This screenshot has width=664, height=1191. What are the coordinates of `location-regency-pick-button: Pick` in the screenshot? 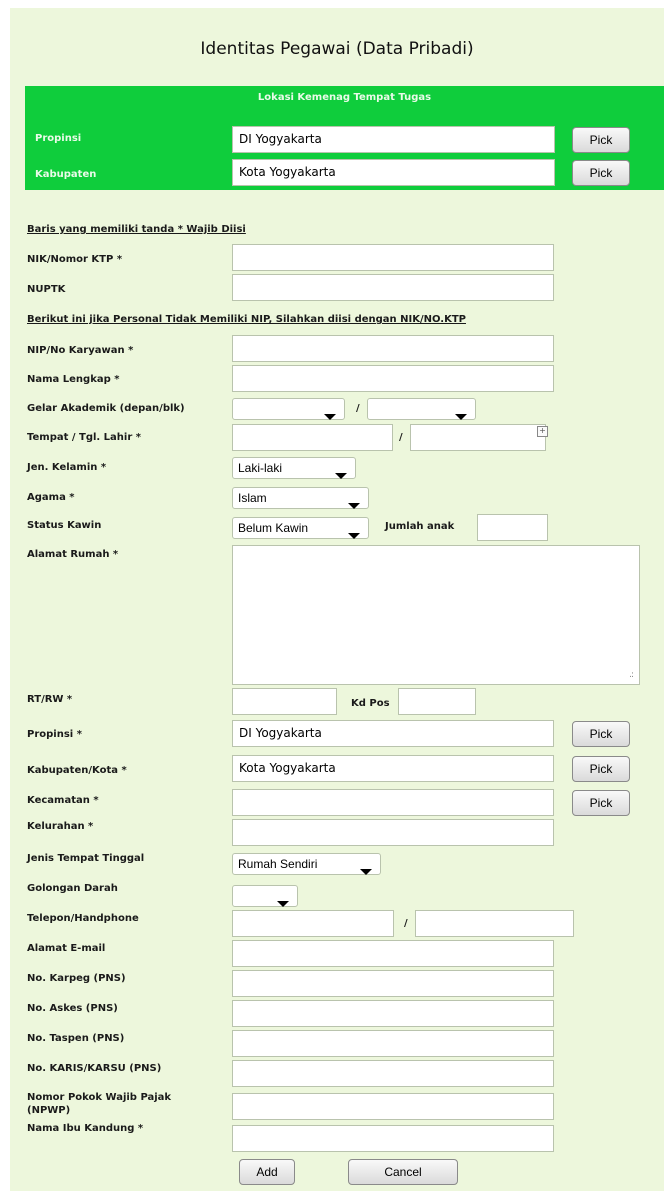 It's located at (601, 173).